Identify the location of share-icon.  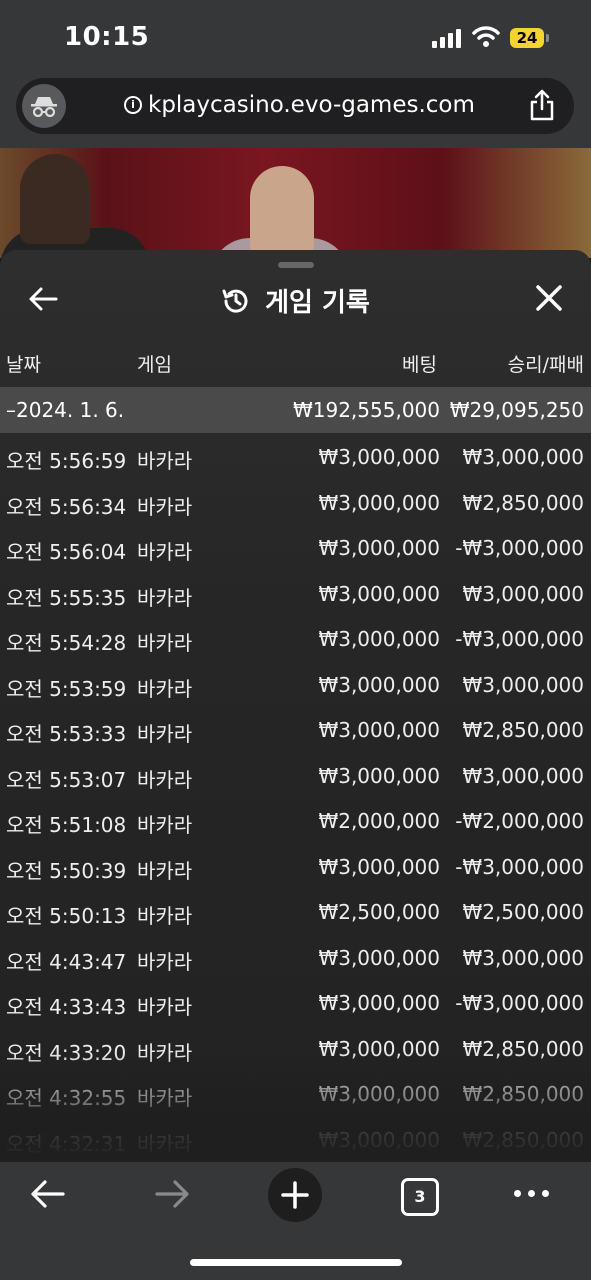
(542, 105).